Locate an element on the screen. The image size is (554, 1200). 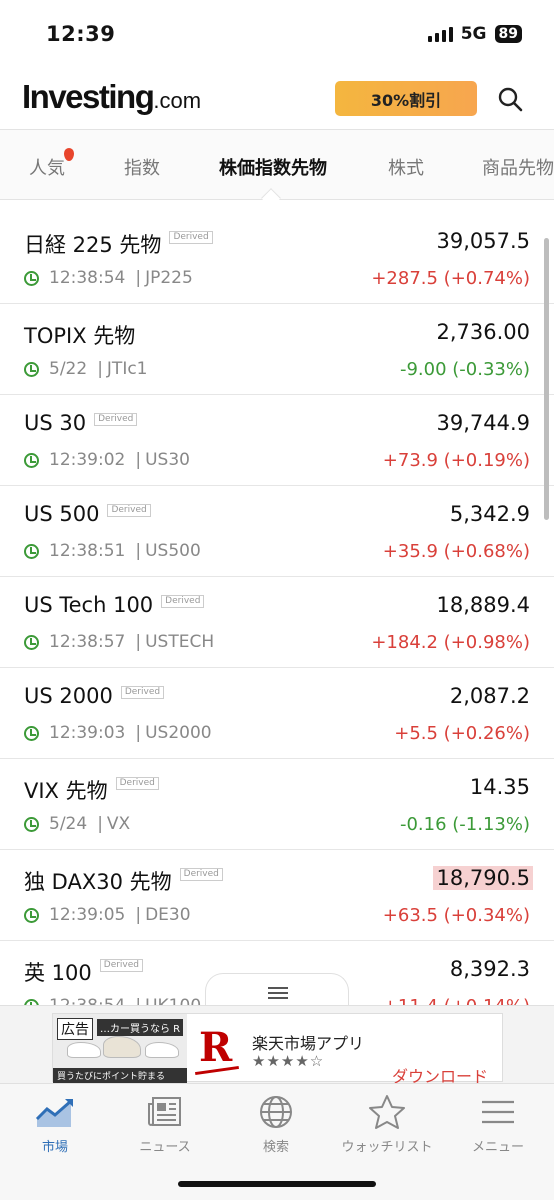
instrument-meta: 12:39:05 | DE30 is located at coordinates (107, 915).